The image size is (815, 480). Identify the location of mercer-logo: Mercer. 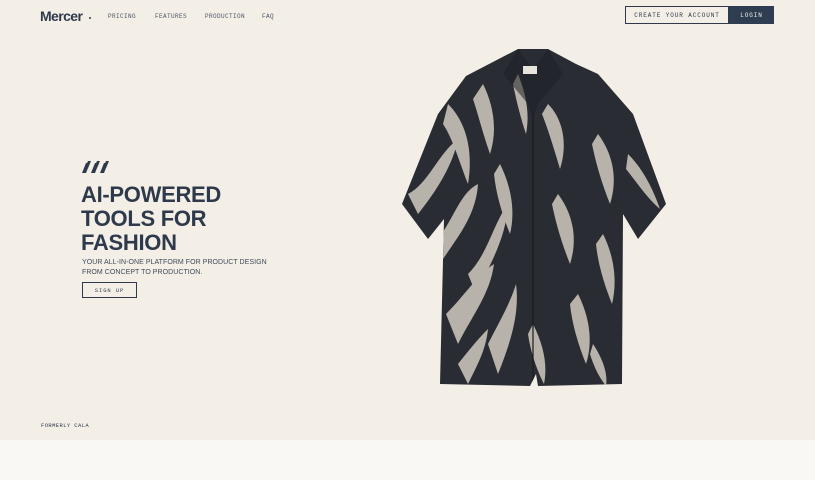
(61, 16).